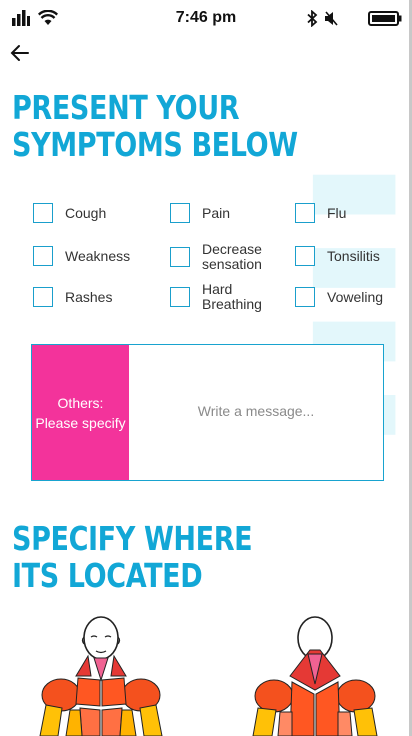 The image size is (412, 736). I want to click on symptom-hard-breathing: Hard Breathing, so click(216, 297).